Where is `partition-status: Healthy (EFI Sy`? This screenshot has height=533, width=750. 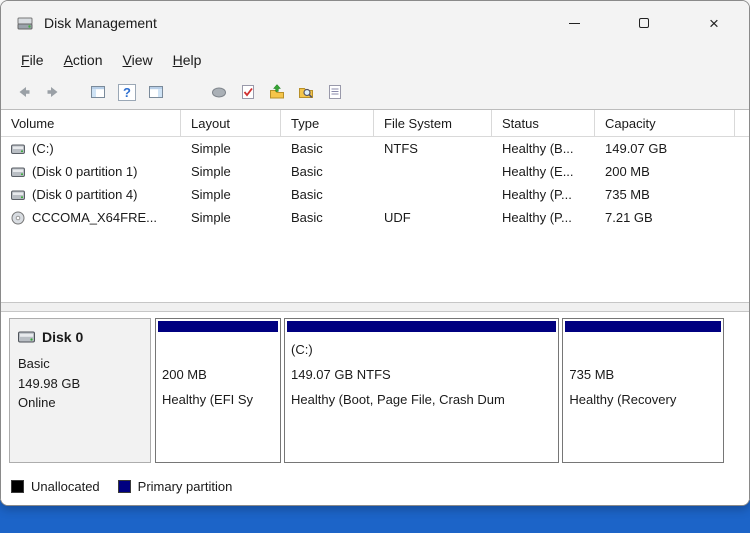 partition-status: Healthy (EFI Sy is located at coordinates (208, 399).